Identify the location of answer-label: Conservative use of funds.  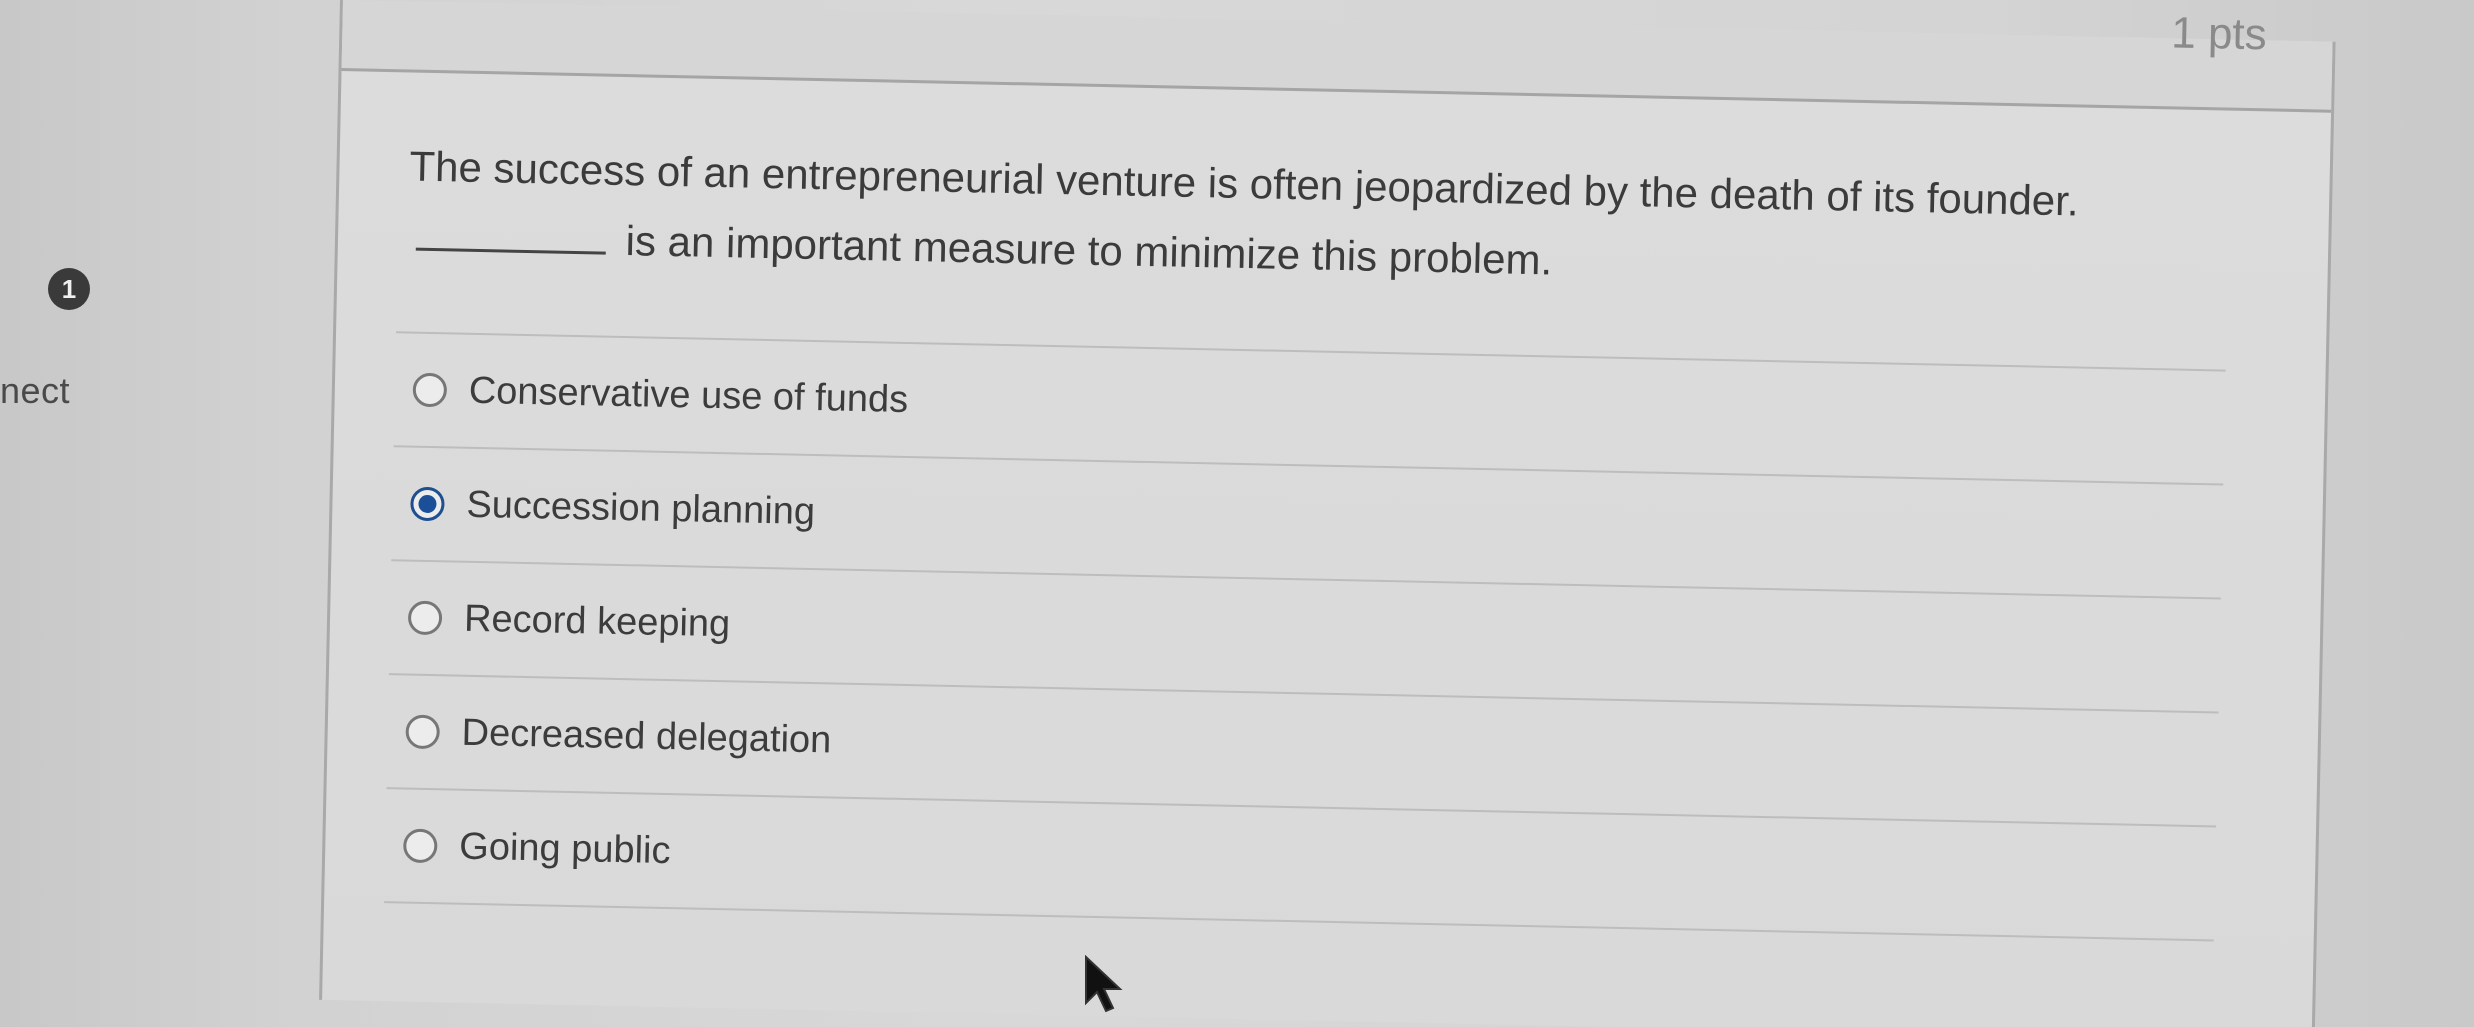
(688, 395).